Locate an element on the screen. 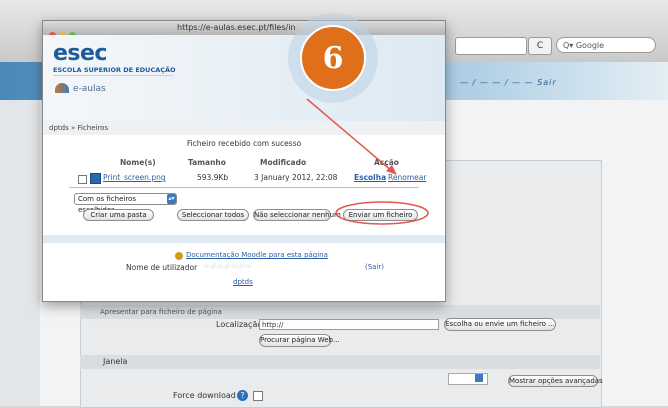 The image size is (668, 408). annotation-arrow is located at coordinates (350, 135).